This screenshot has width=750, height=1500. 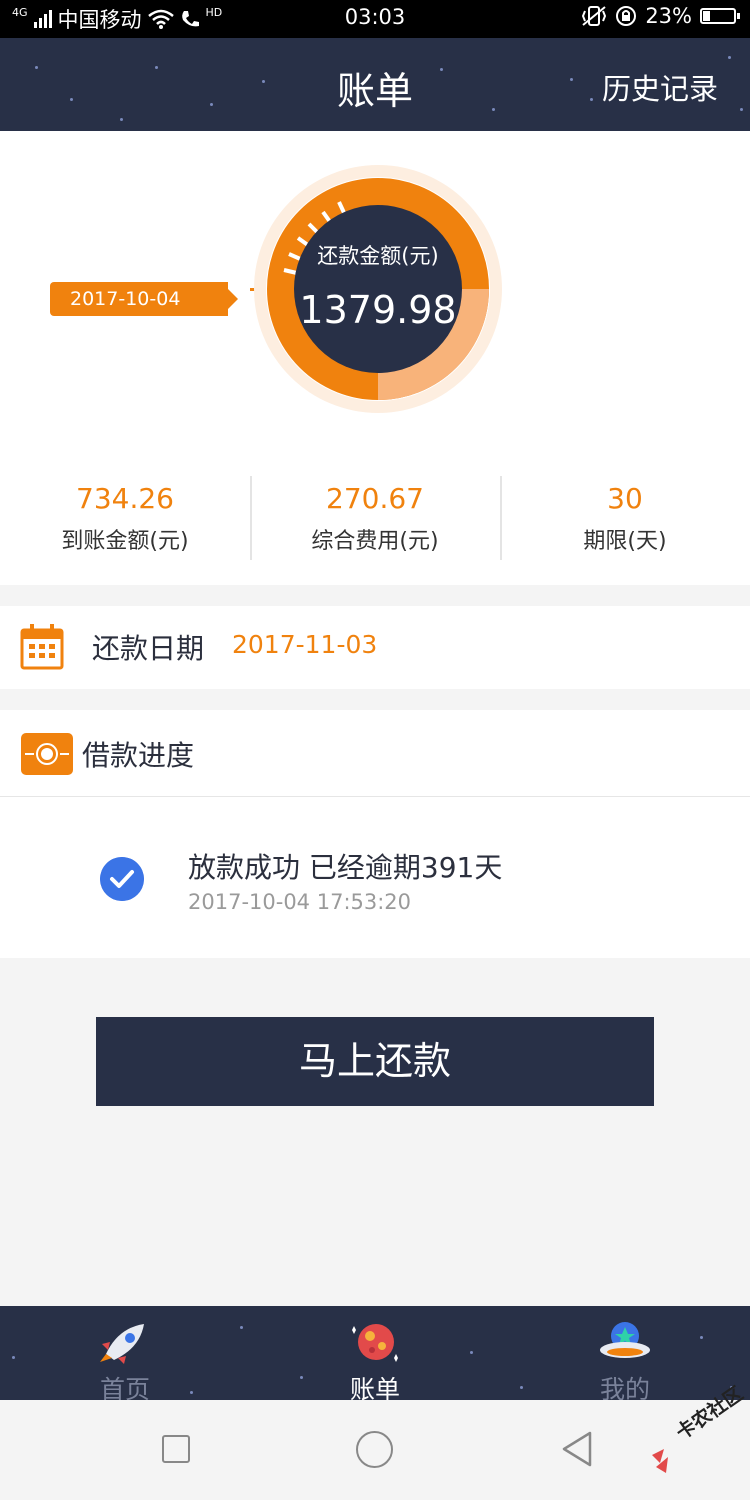 I want to click on stat-received: 734.26 到账金额(元), so click(x=125, y=518).